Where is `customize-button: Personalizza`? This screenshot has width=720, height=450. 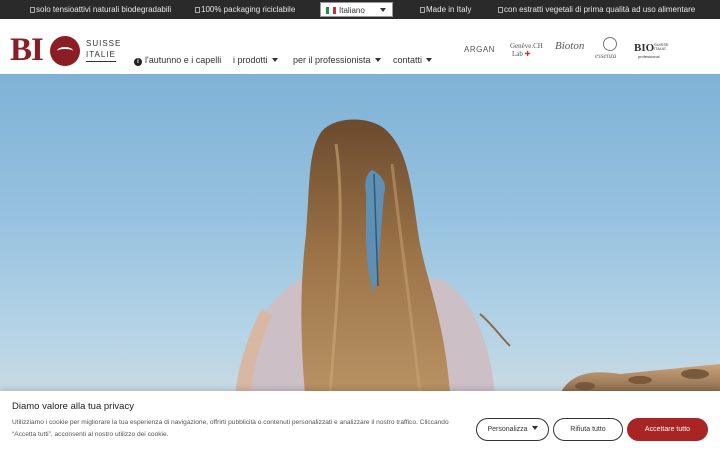
customize-button: Personalizza is located at coordinates (512, 429).